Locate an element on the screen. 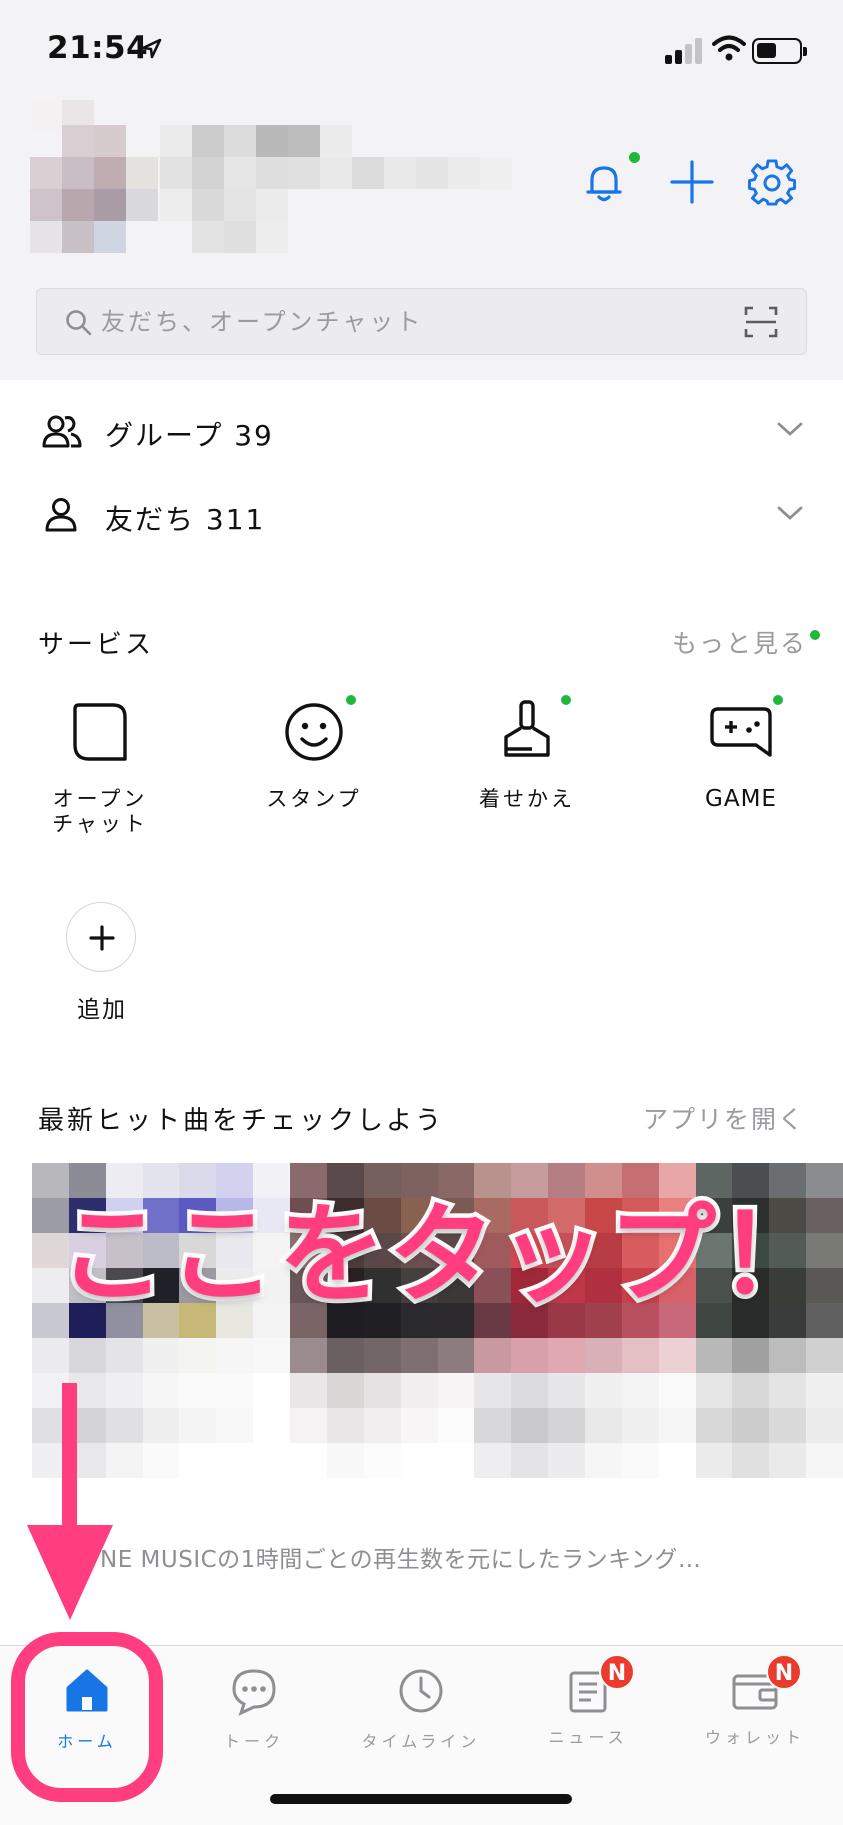 This screenshot has width=843, height=1825. search-box is located at coordinates (421, 321).